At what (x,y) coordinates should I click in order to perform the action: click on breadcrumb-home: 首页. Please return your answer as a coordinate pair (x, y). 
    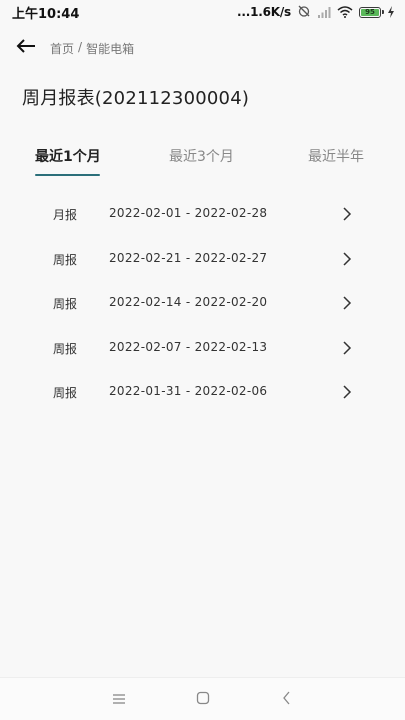
    Looking at the image, I should click on (62, 48).